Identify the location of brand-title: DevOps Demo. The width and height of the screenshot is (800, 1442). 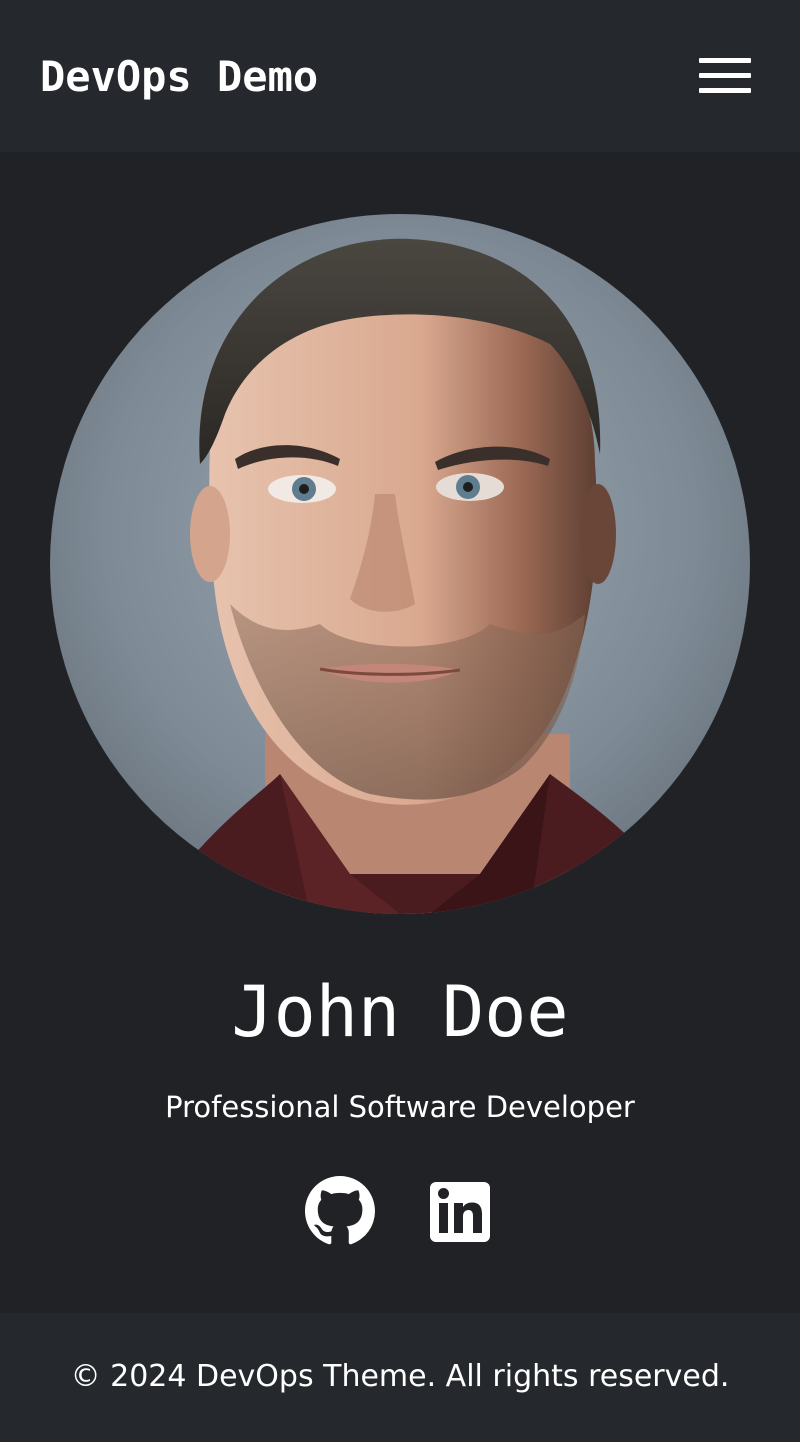
(179, 77).